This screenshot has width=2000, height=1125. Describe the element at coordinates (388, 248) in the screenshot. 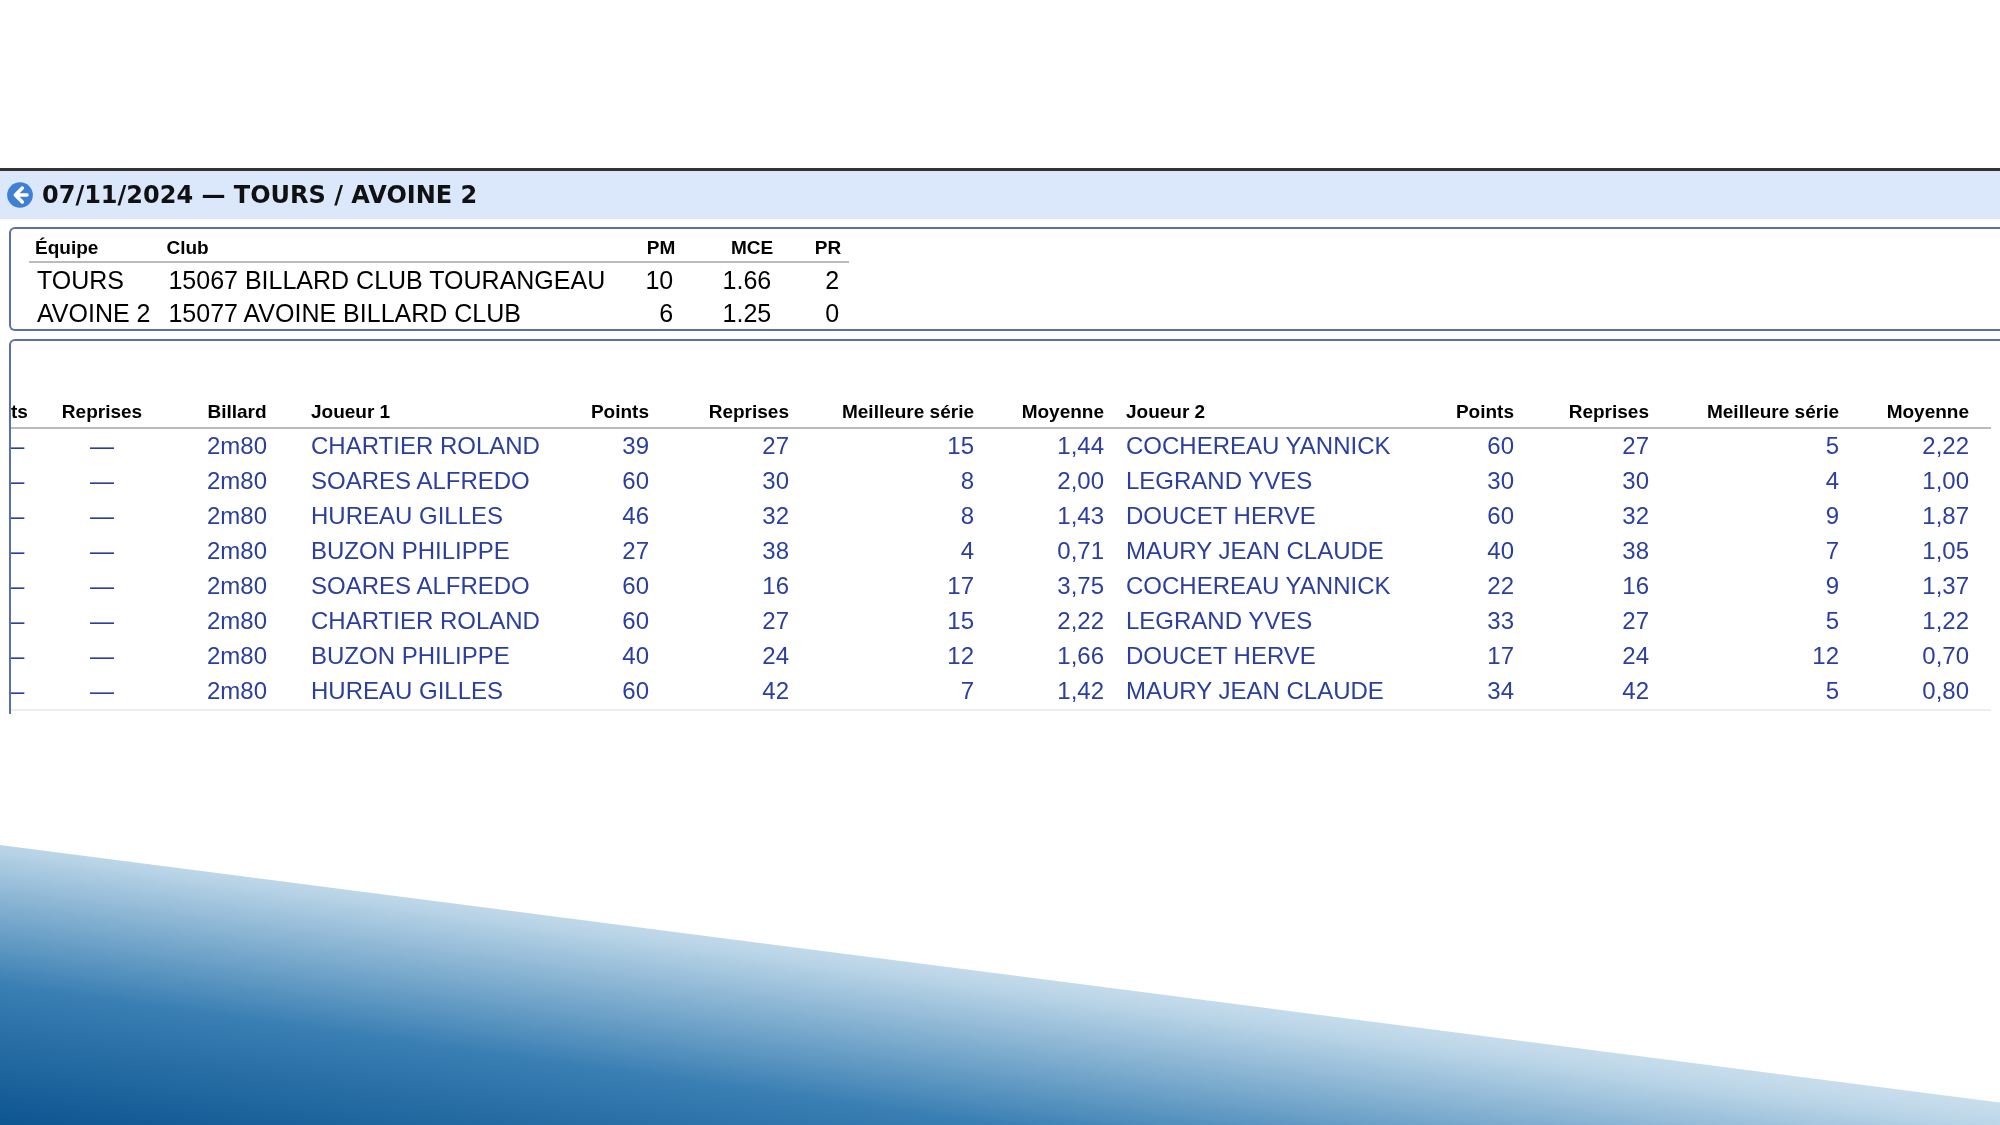

I see `column-header: Club` at that location.